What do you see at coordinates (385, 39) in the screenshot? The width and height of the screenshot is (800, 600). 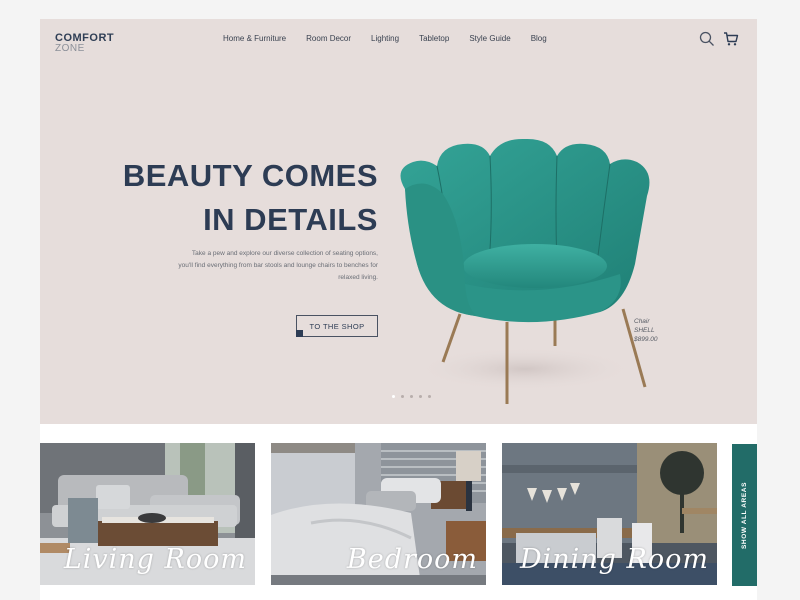 I see `nav-item-lighting: Lighting` at bounding box center [385, 39].